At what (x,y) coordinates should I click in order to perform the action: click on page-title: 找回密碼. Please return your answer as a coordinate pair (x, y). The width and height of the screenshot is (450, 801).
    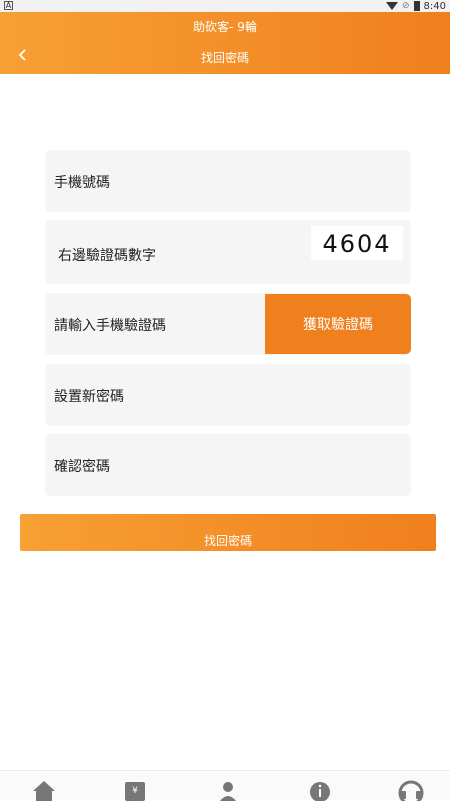
    Looking at the image, I should click on (224, 58).